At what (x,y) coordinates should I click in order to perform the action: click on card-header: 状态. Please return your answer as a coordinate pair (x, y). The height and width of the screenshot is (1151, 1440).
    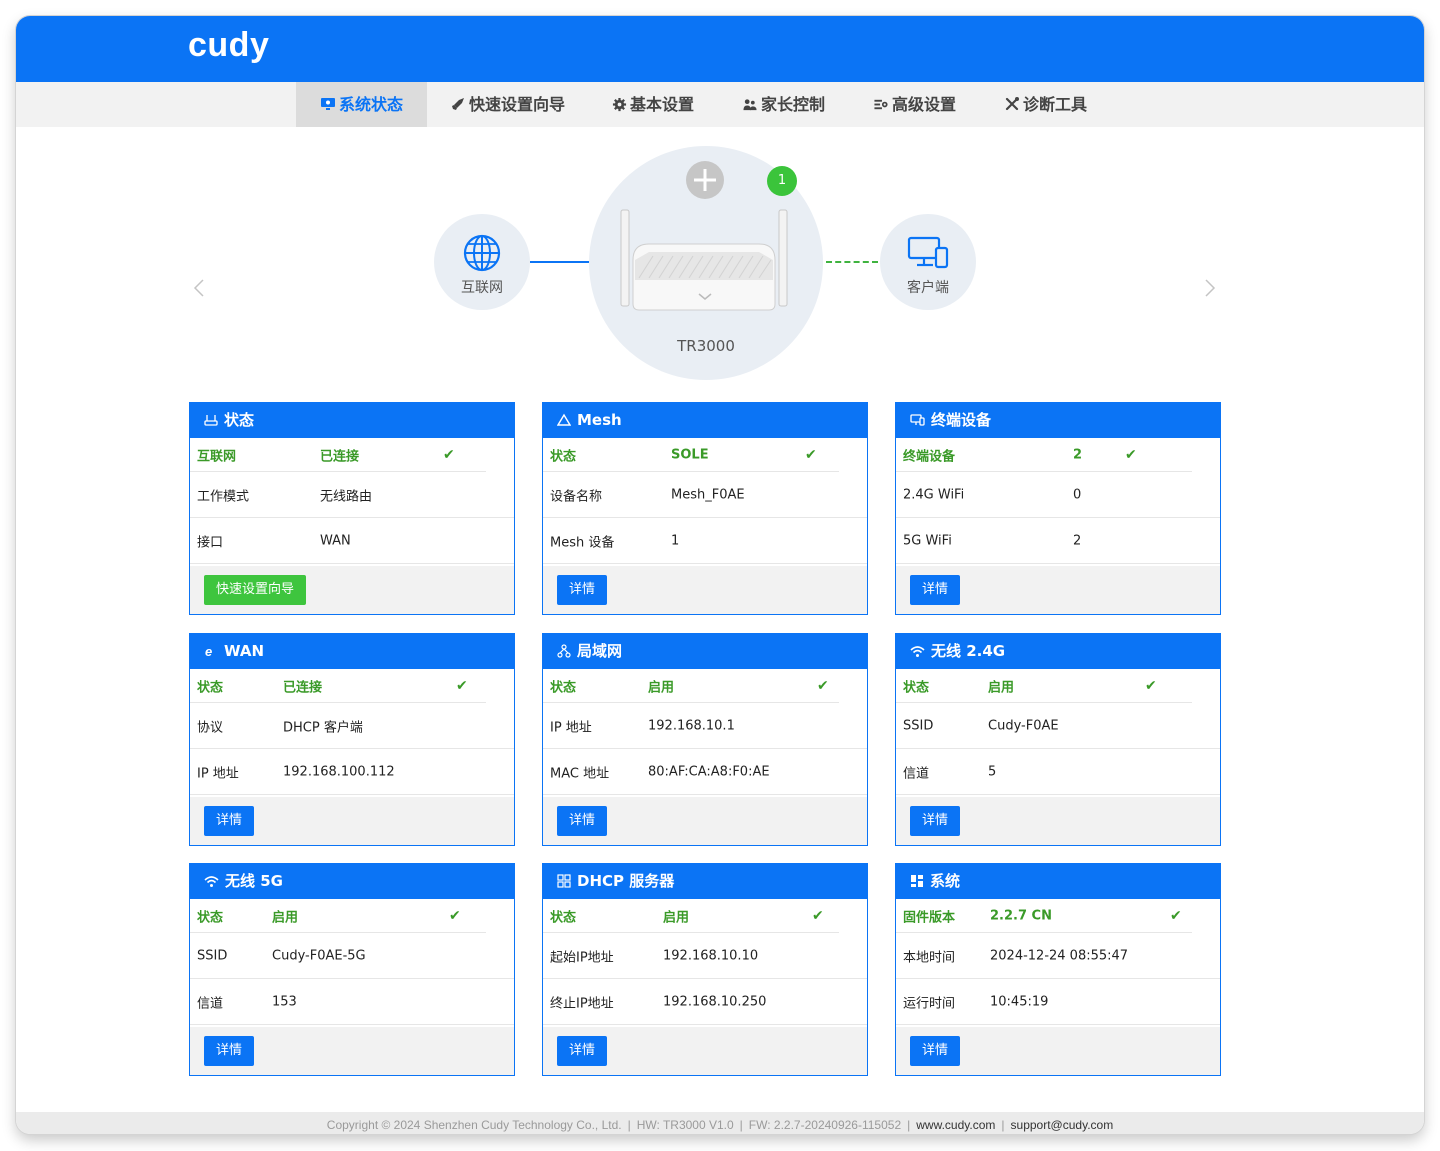
    Looking at the image, I should click on (352, 420).